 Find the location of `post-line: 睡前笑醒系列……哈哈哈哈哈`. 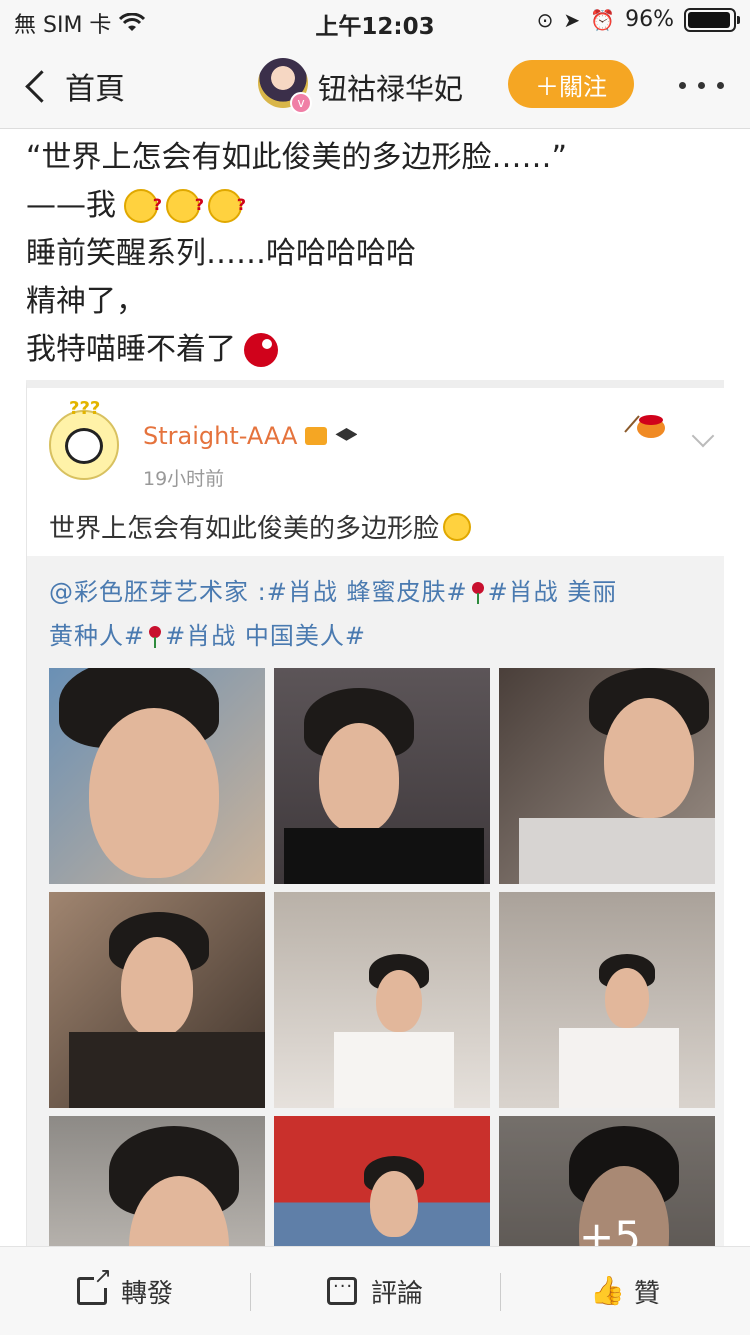

post-line: 睡前笑醒系列……哈哈哈哈哈 is located at coordinates (376, 254).